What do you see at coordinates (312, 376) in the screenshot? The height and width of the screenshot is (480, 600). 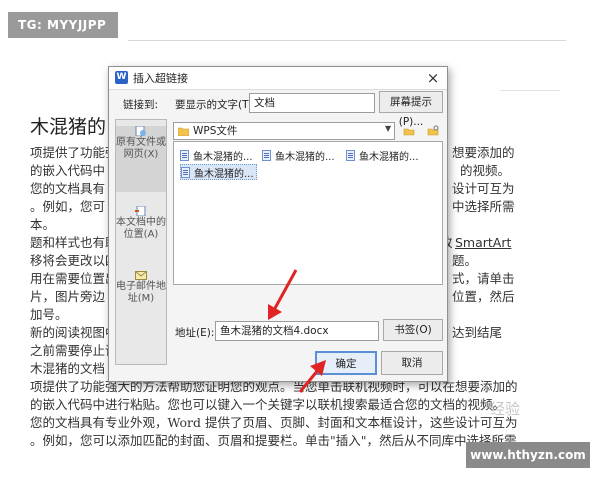 I see `arrow-to-ok` at bounding box center [312, 376].